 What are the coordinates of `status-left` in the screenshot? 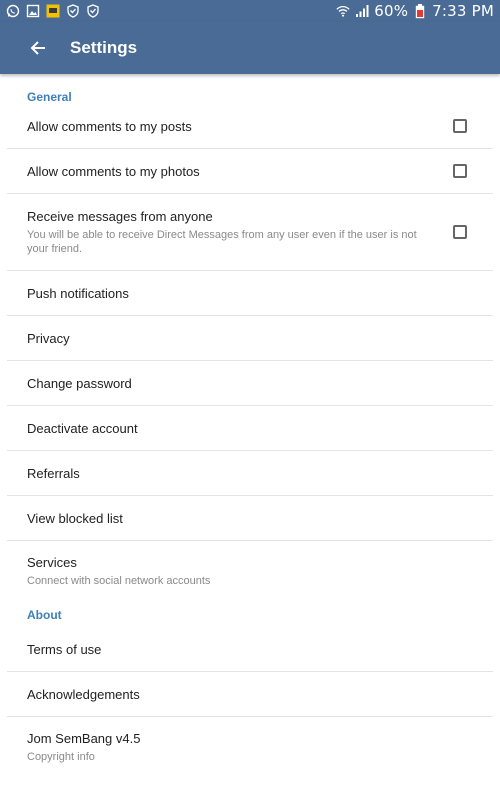 It's located at (53, 11).